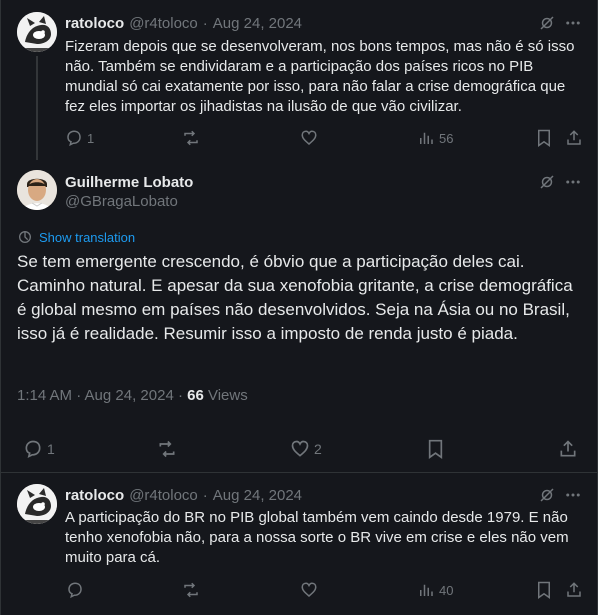  I want to click on handle-row: @GBragaLobato, so click(121, 201).